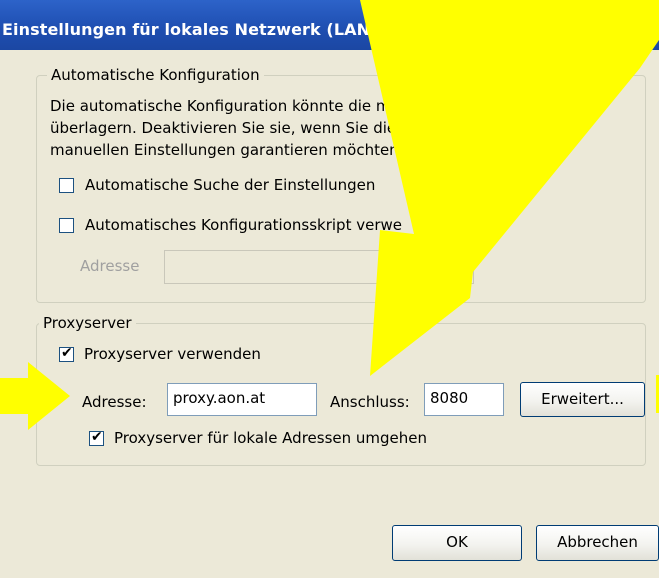  What do you see at coordinates (35, 396) in the screenshot?
I see `annotation-arrow-left` at bounding box center [35, 396].